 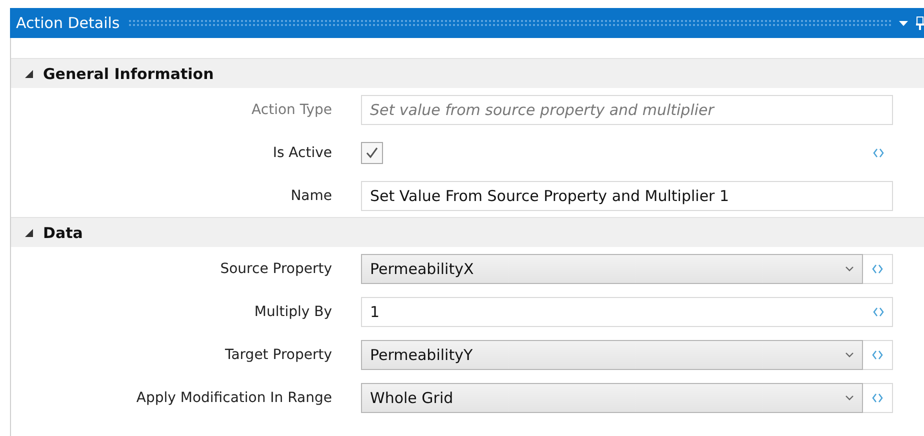 What do you see at coordinates (627, 195) in the screenshot?
I see `text-field: Set Value From Source Property and Multiplier 1` at bounding box center [627, 195].